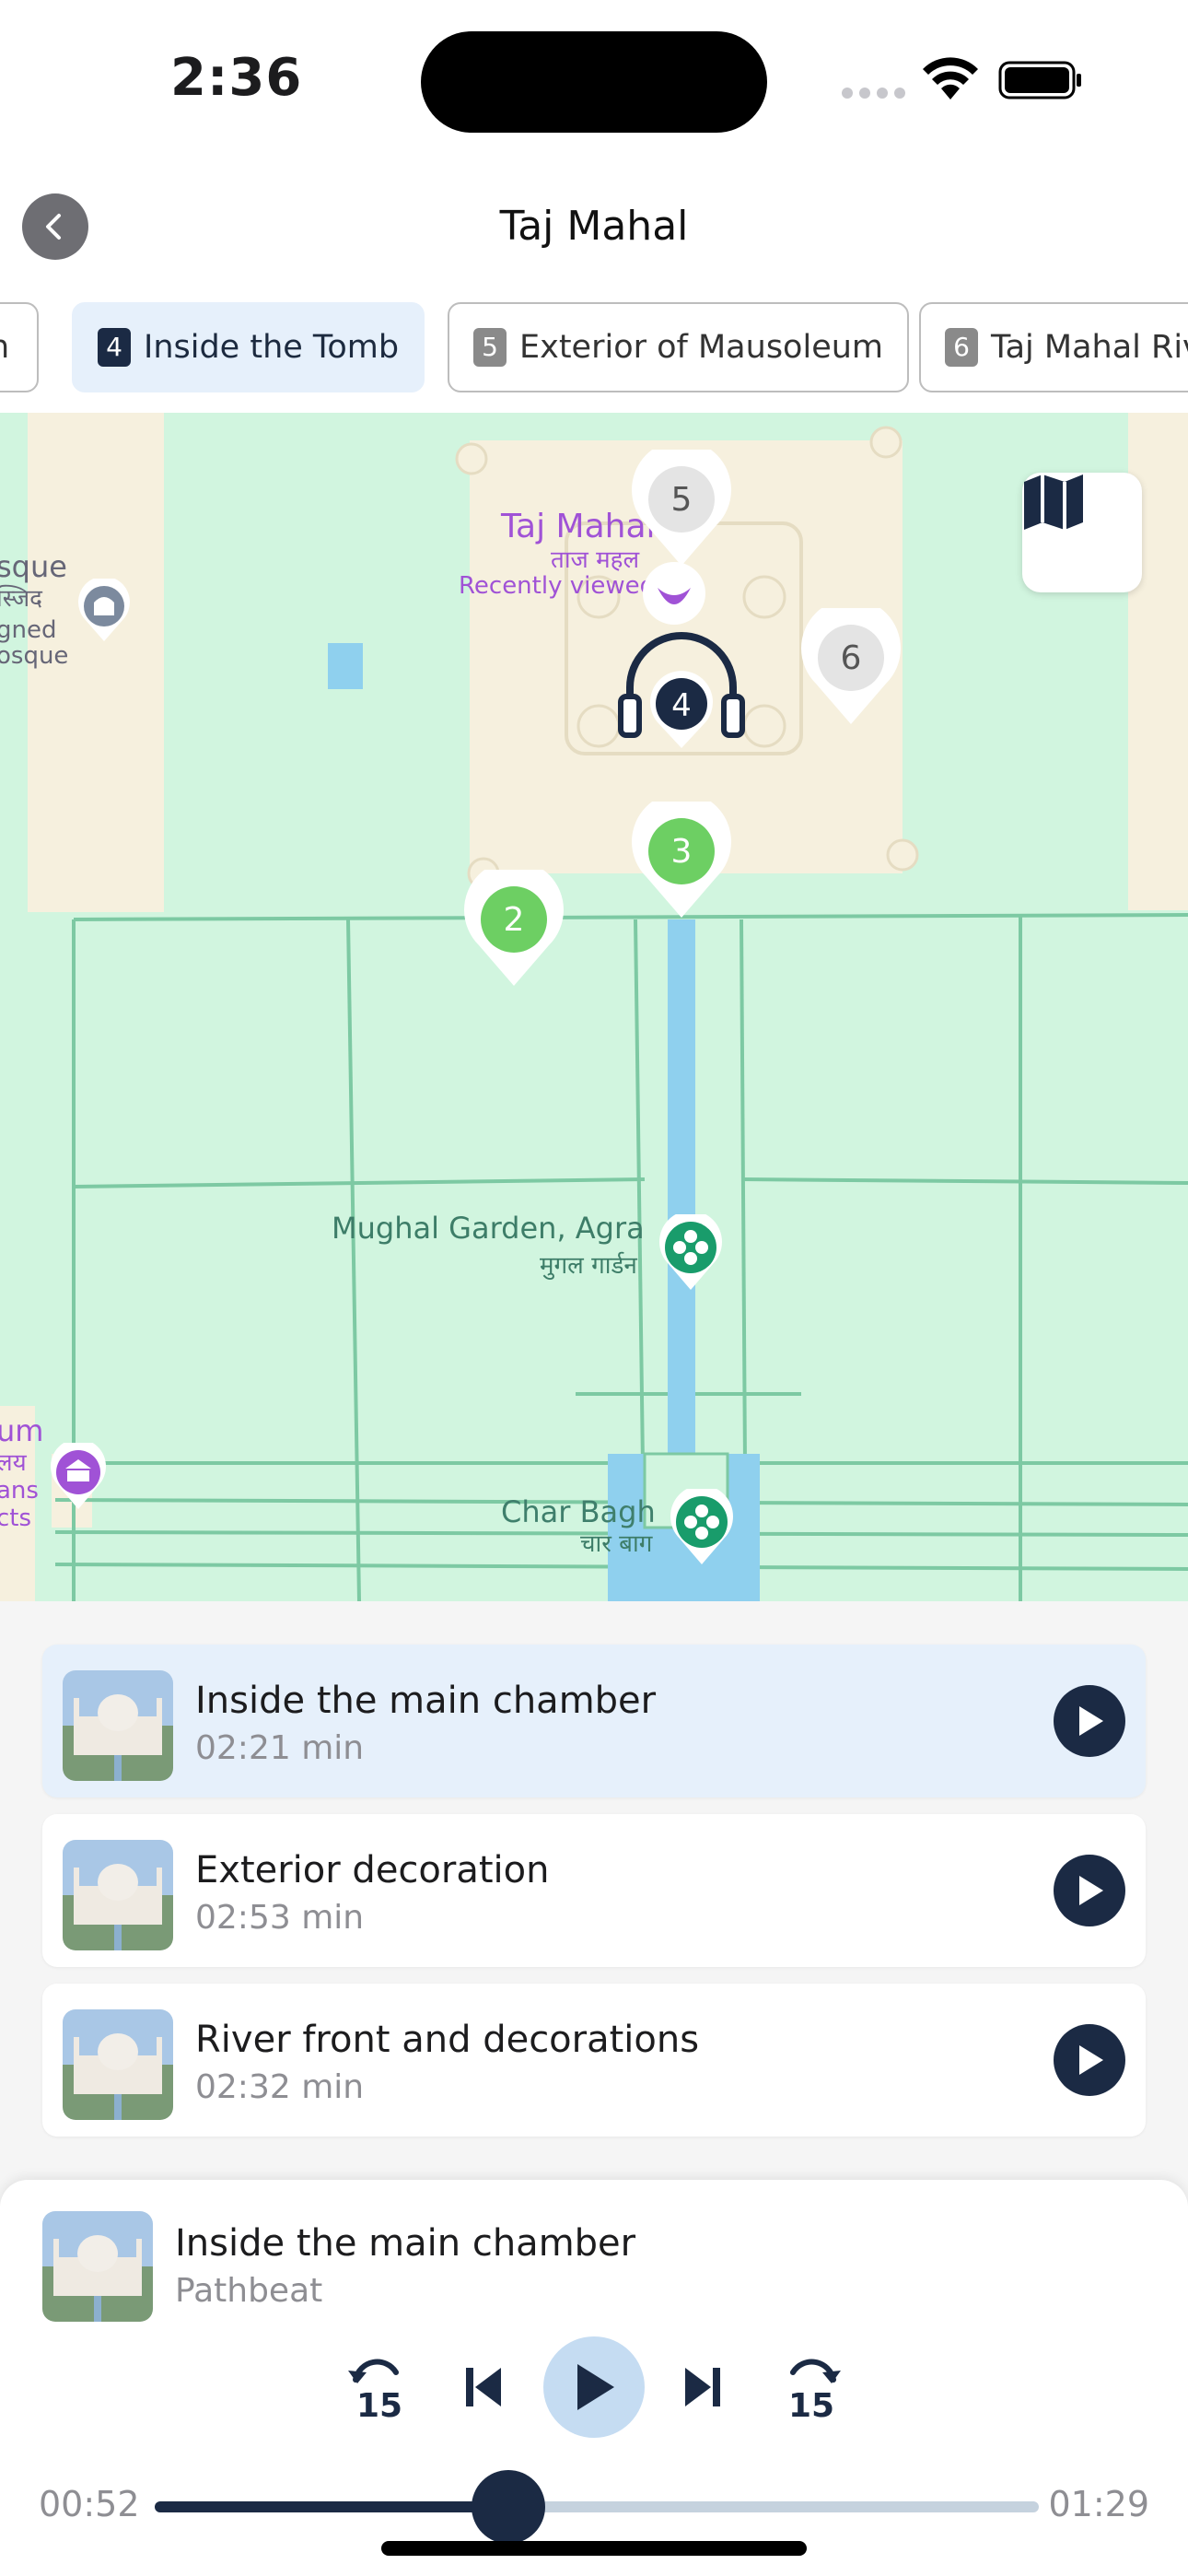 The image size is (1188, 2576). I want to click on track-title: River front and decorations, so click(447, 2040).